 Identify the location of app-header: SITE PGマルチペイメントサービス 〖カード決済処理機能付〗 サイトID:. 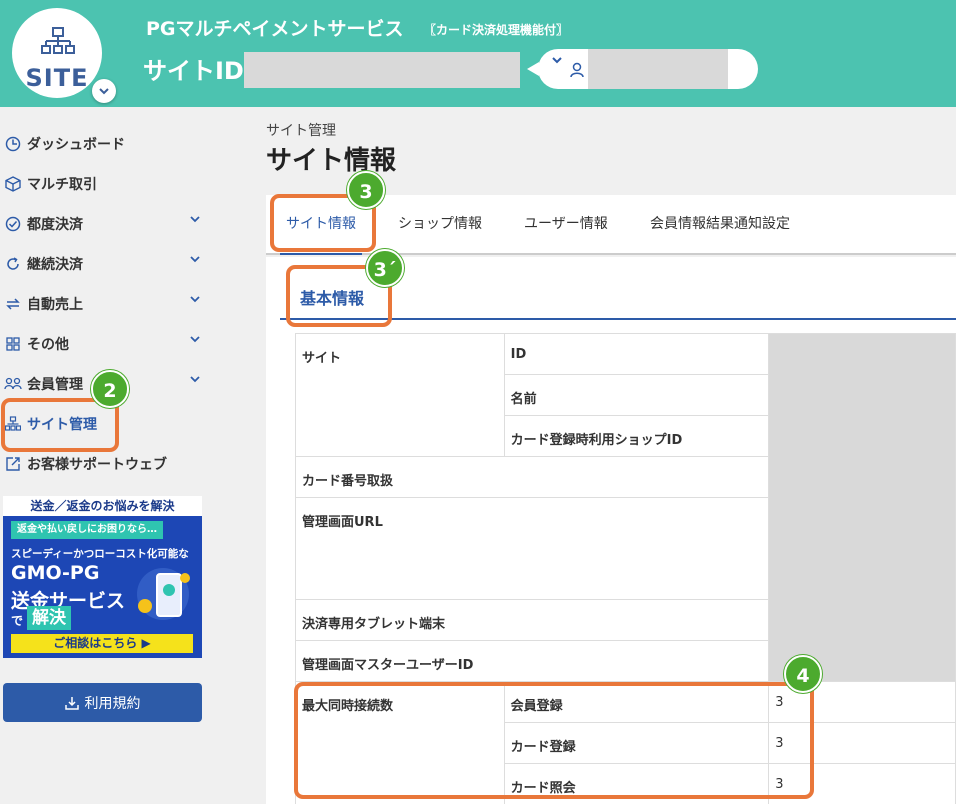
(478, 53).